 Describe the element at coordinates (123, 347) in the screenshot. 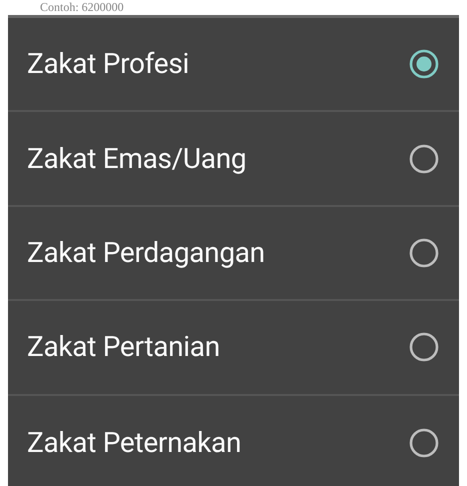

I see `option-label: Zakat Pertanian` at that location.